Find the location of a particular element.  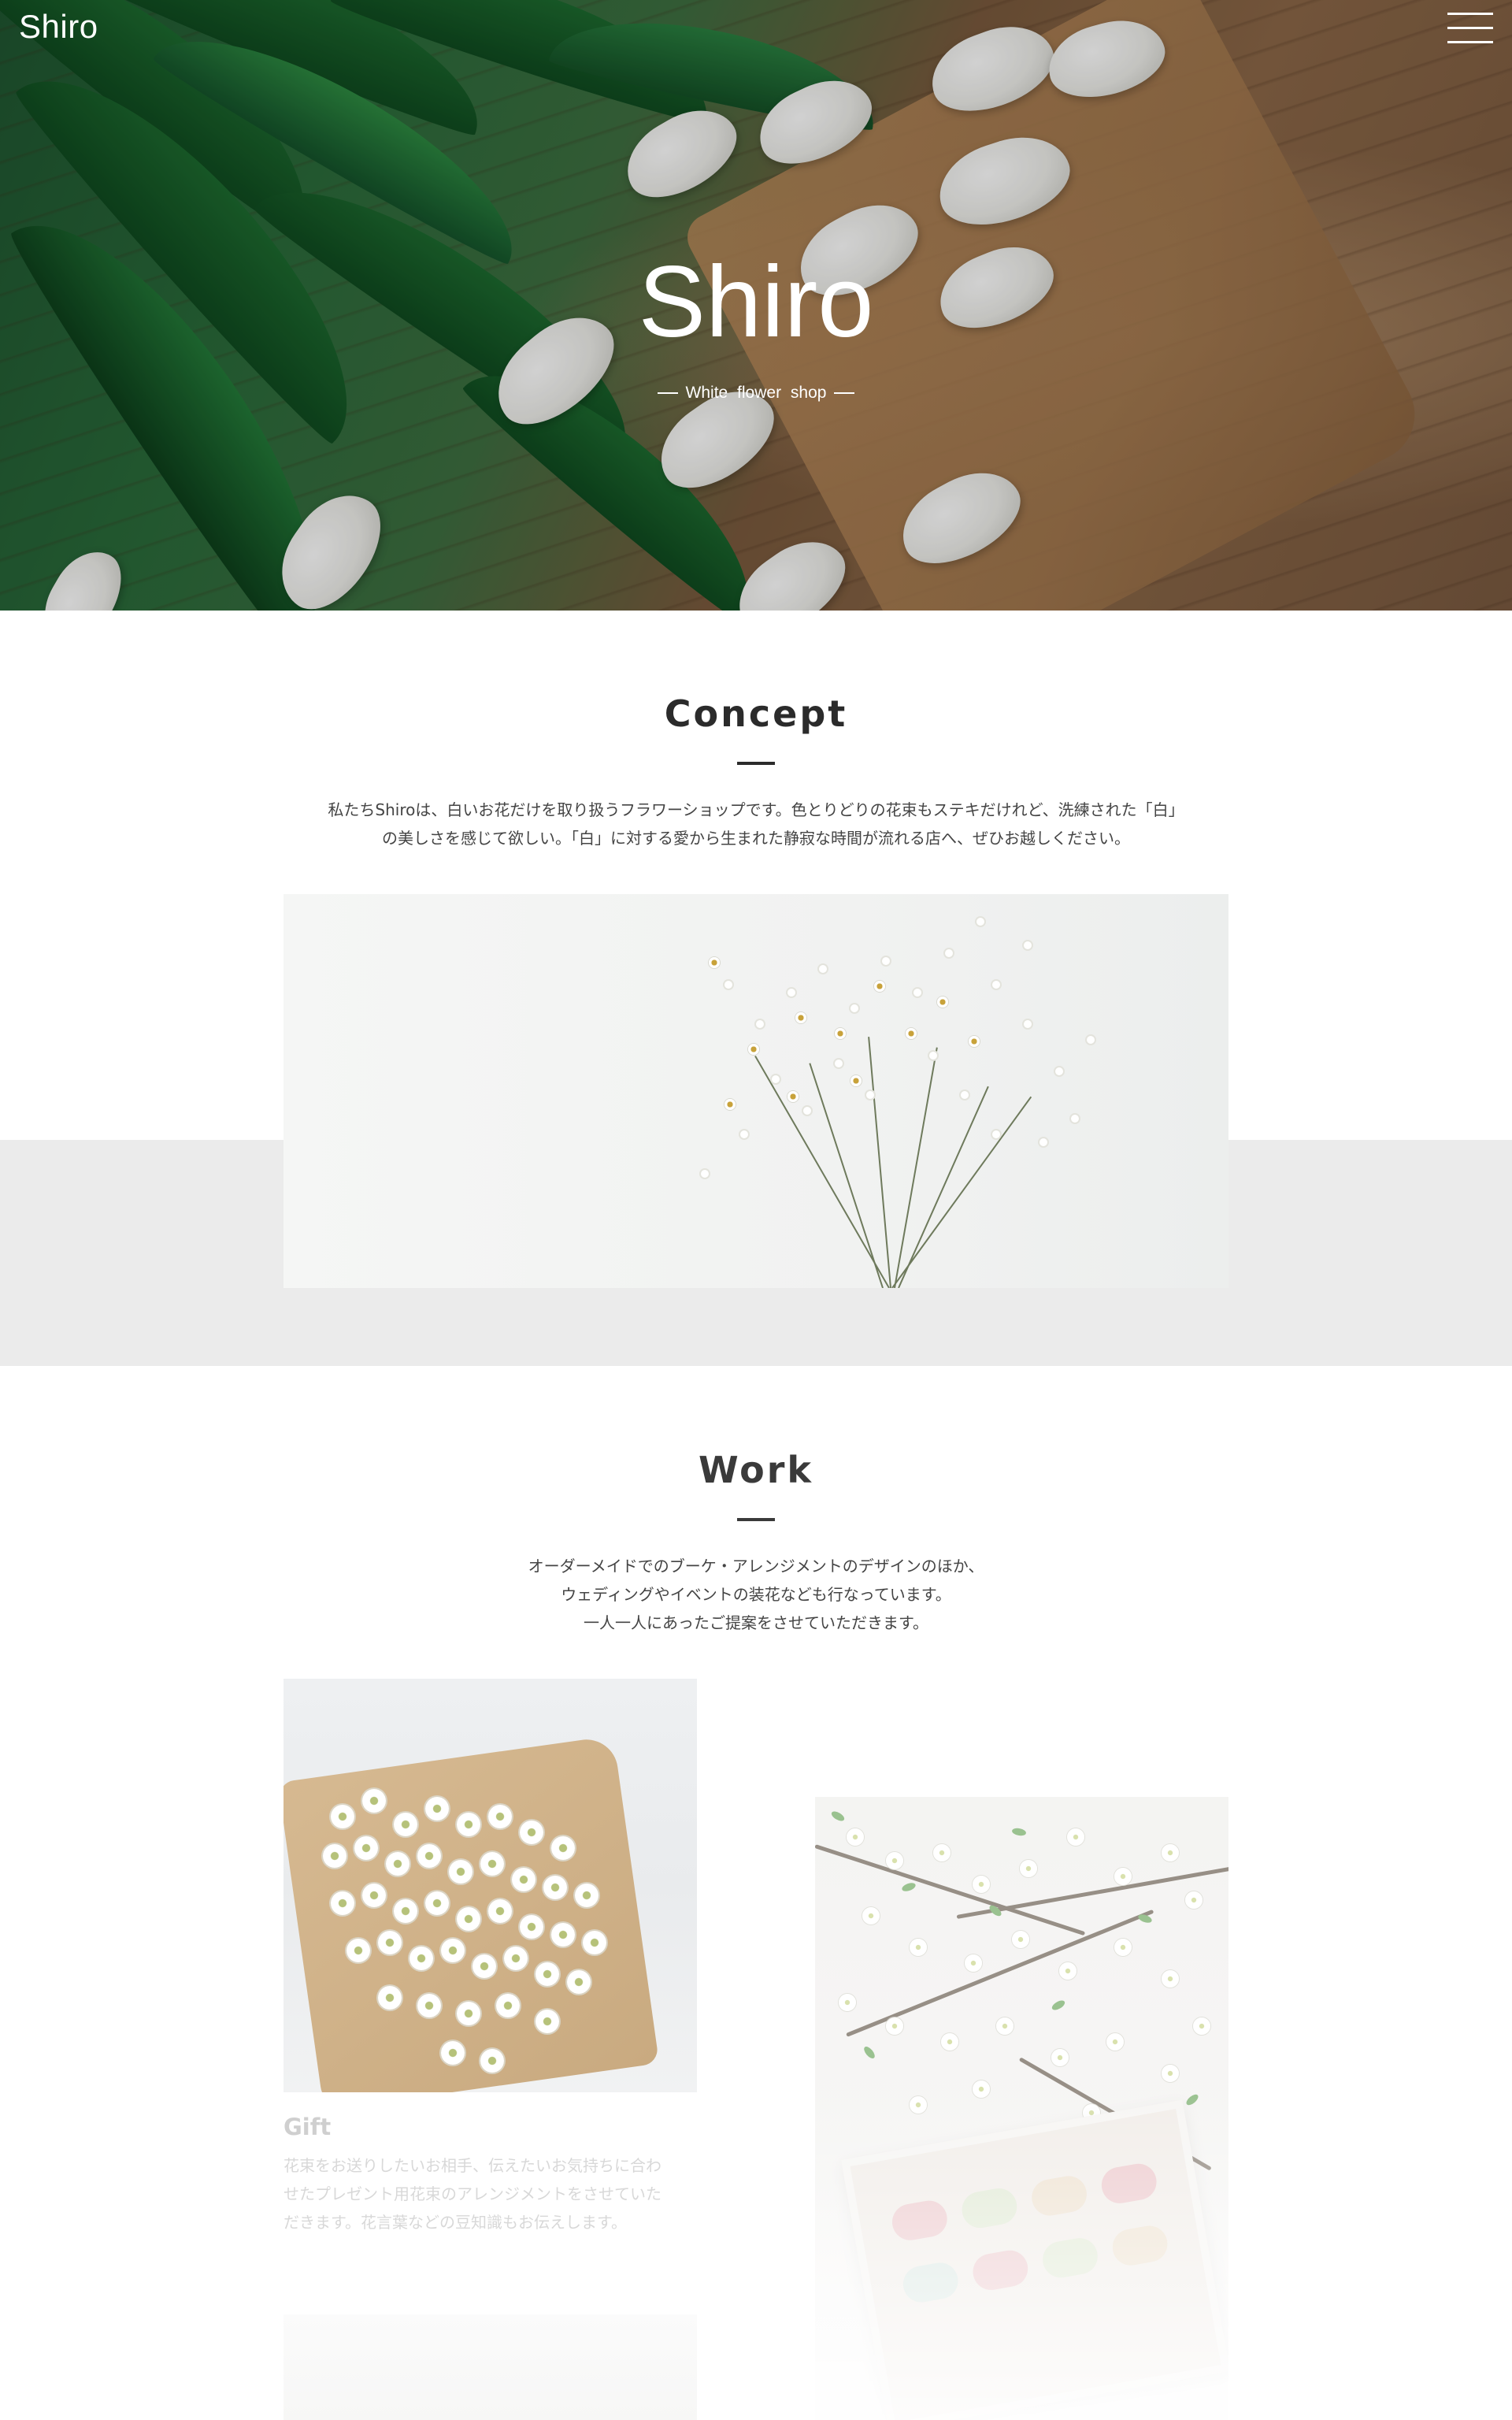

work-text-line: オーダーメイドでのブーケ・アレンジメントのデザインのほか、 is located at coordinates (756, 1566).